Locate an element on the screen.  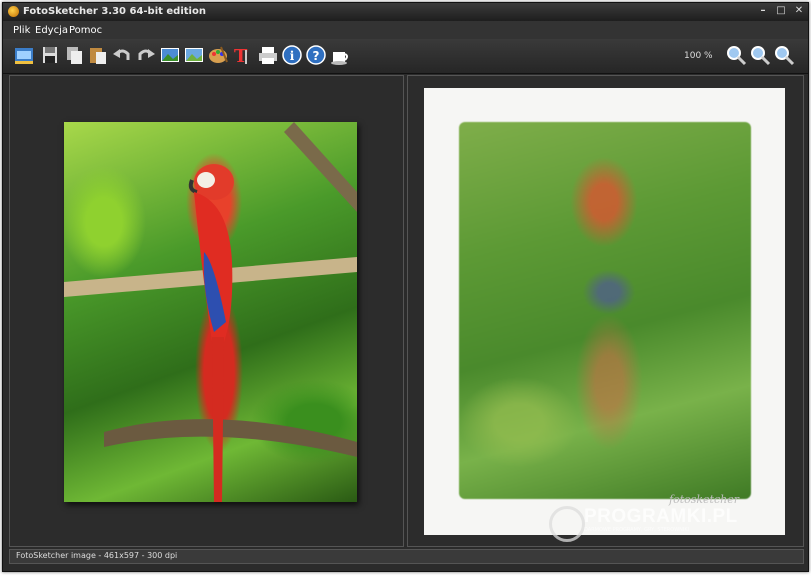
maximize-button: □ is located at coordinates (781, 11).